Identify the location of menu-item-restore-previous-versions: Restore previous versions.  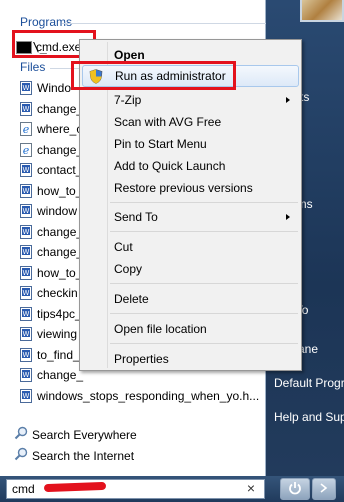
(190, 188).